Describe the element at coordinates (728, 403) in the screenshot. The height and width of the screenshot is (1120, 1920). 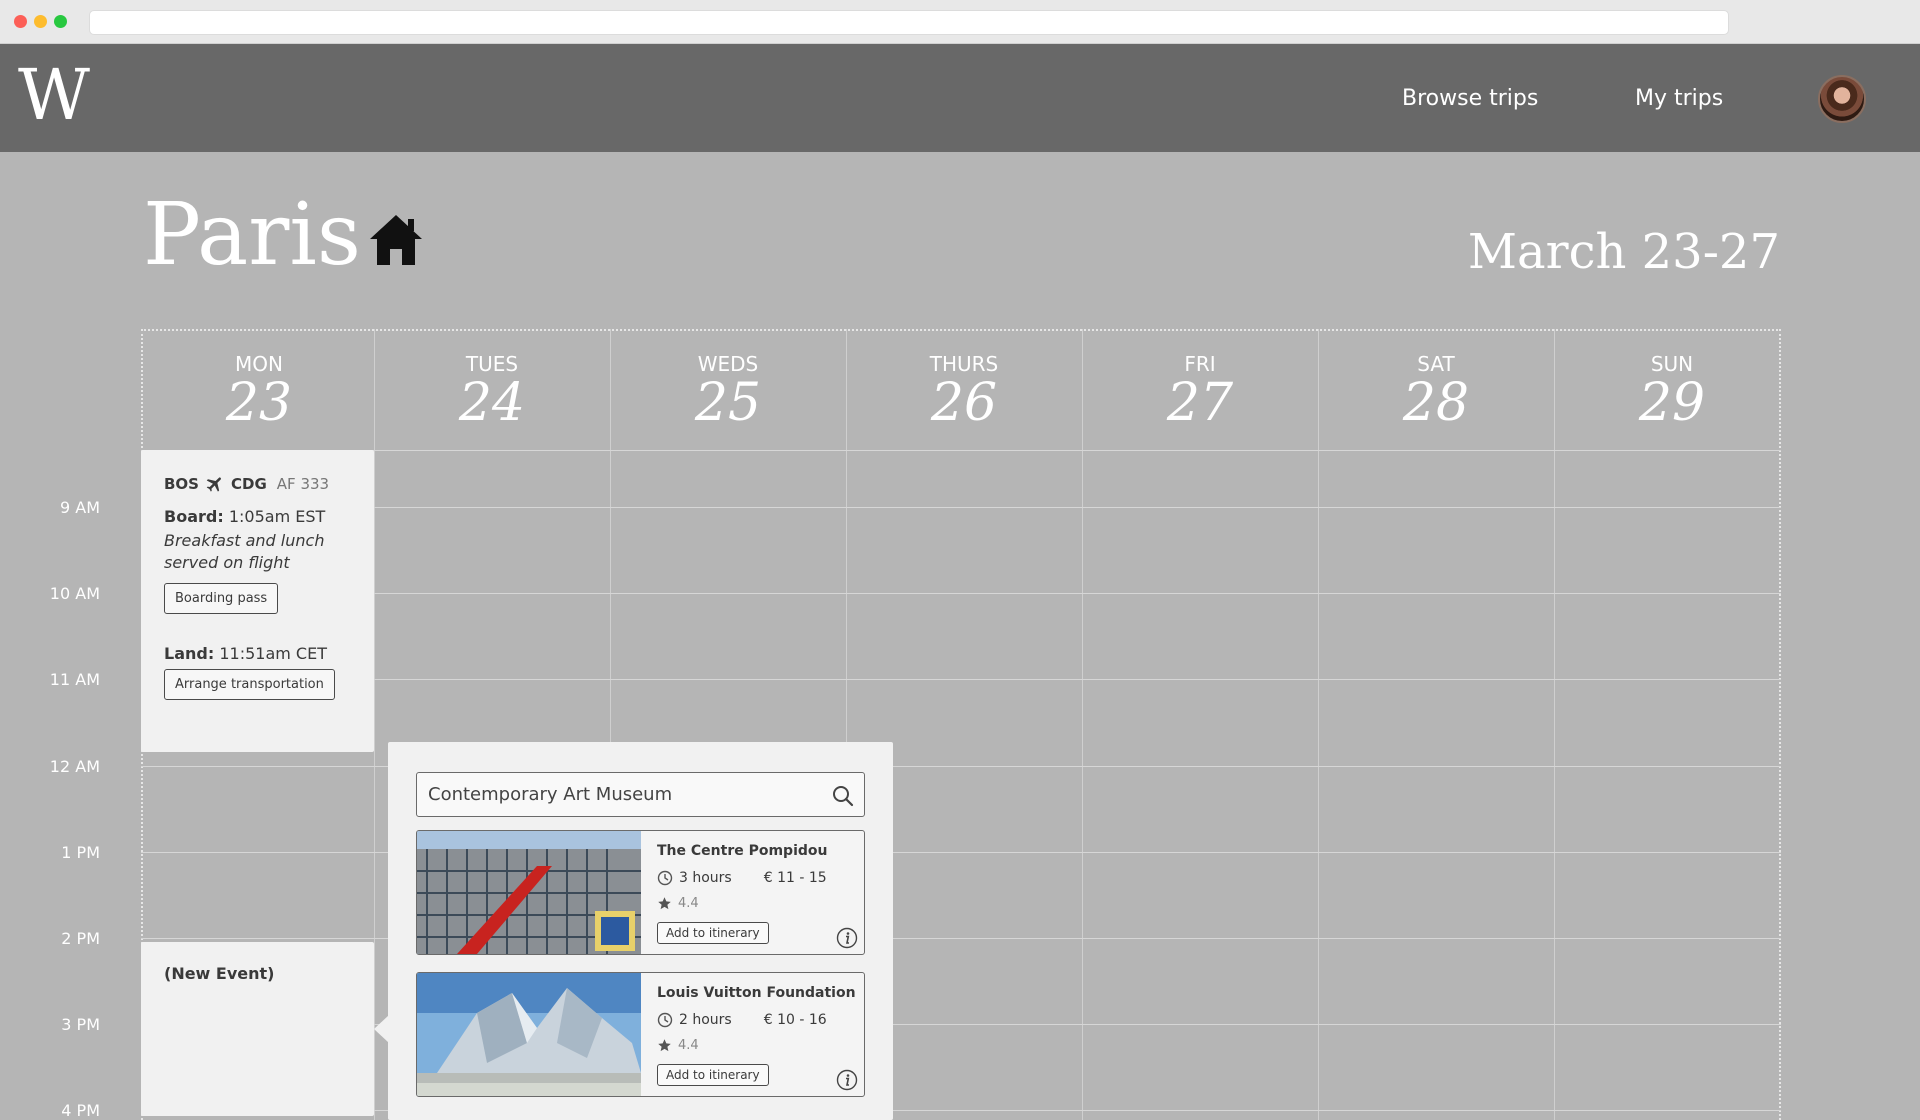
I see `day-number: 25` at that location.